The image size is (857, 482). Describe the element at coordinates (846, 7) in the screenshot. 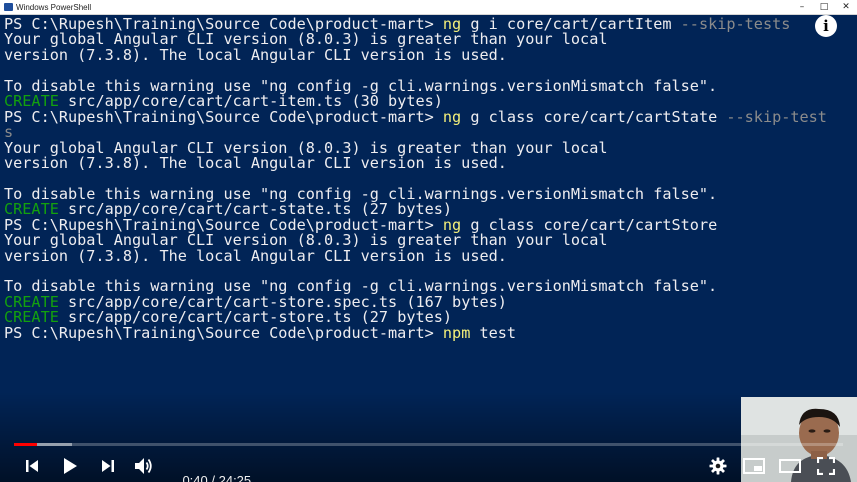

I see `close-window-button: ✕` at that location.